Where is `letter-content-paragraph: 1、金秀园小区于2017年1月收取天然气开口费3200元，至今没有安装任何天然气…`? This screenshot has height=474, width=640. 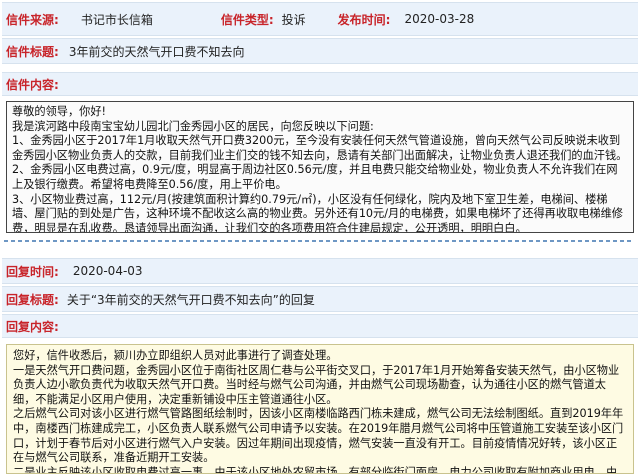 letter-content-paragraph: 1、金秀园小区于2017年1月收取天然气开口费3200元，至今没有安装任何天然气… is located at coordinates (320, 148).